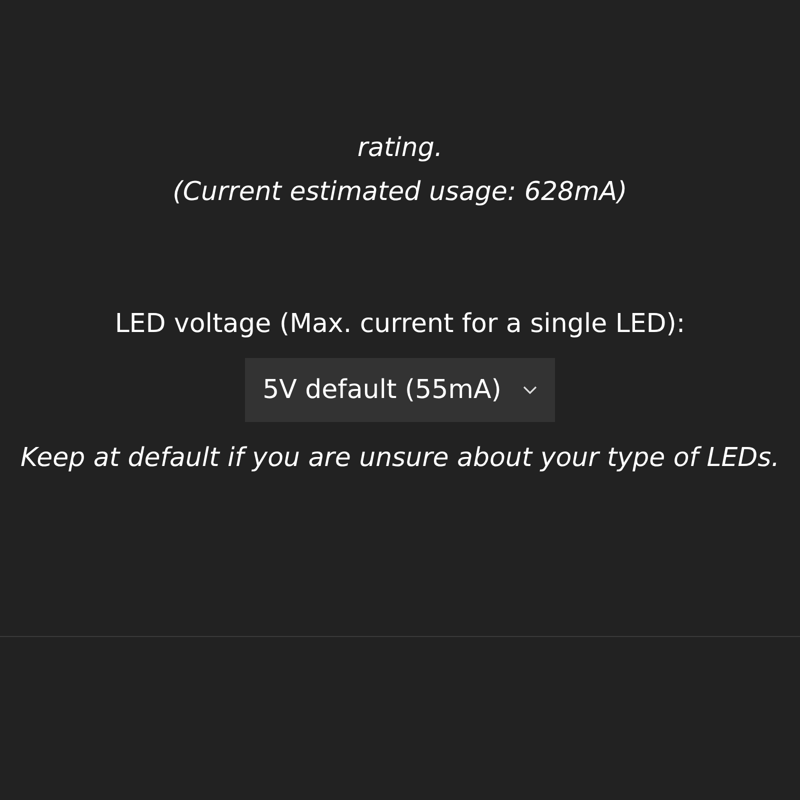 This screenshot has width=800, height=800. What do you see at coordinates (400, 192) in the screenshot?
I see `usage-note: (Current estimated usage: 628mA)` at bounding box center [400, 192].